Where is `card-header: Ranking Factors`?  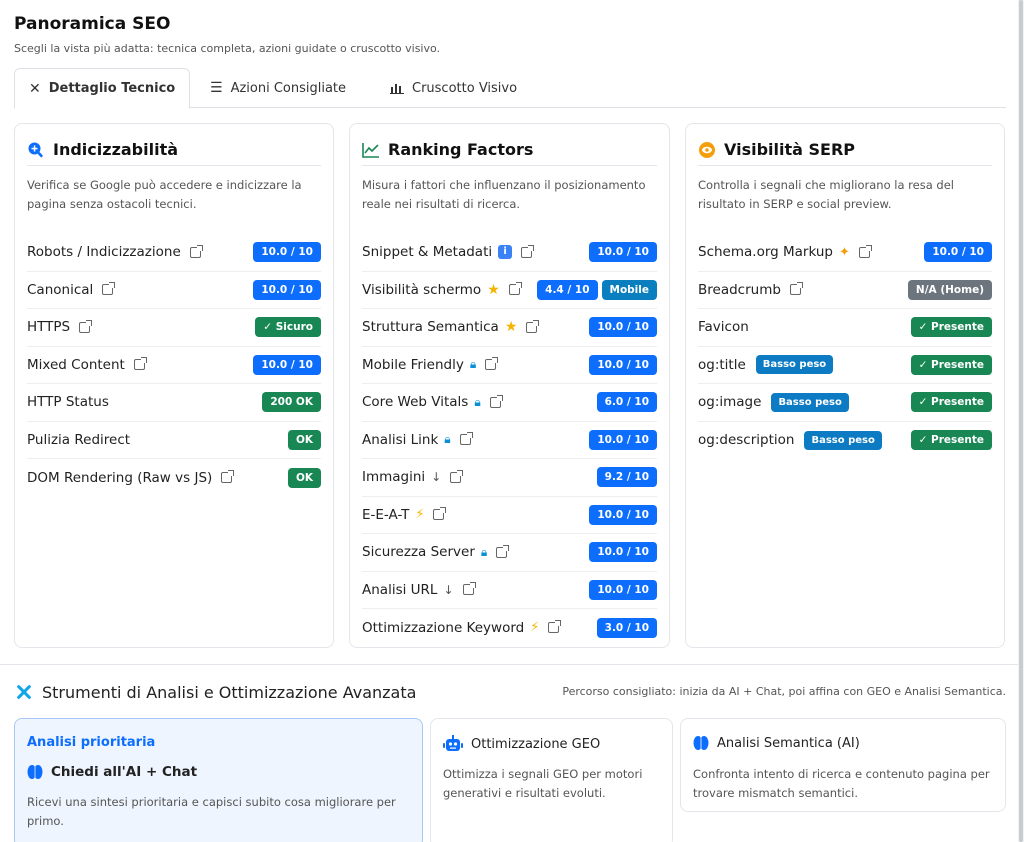
card-header: Ranking Factors is located at coordinates (509, 150).